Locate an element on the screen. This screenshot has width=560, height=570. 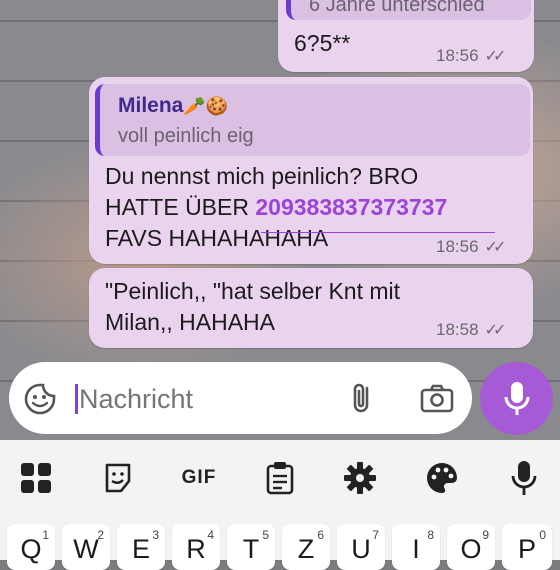
key-u: 7U is located at coordinates (361, 547).